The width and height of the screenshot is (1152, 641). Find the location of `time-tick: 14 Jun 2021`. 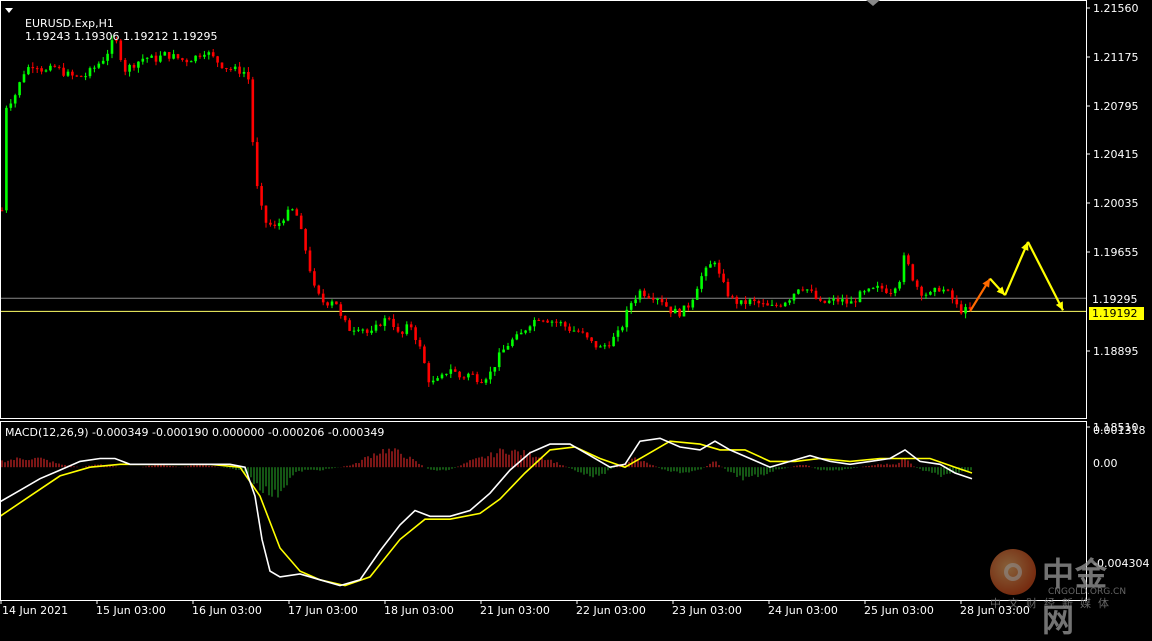

time-tick: 14 Jun 2021 is located at coordinates (35, 610).